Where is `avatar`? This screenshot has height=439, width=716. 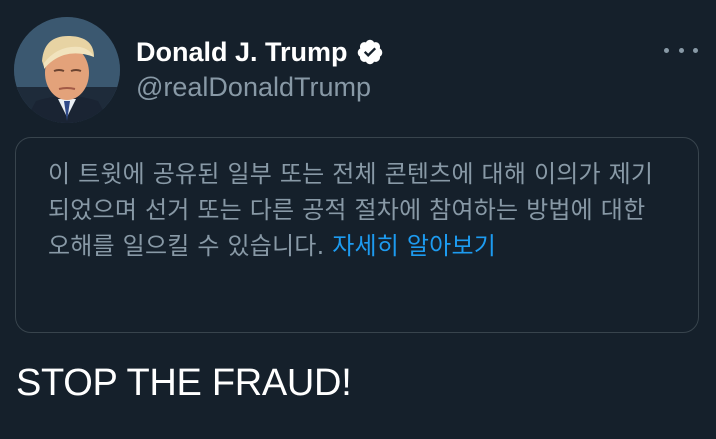 avatar is located at coordinates (67, 70).